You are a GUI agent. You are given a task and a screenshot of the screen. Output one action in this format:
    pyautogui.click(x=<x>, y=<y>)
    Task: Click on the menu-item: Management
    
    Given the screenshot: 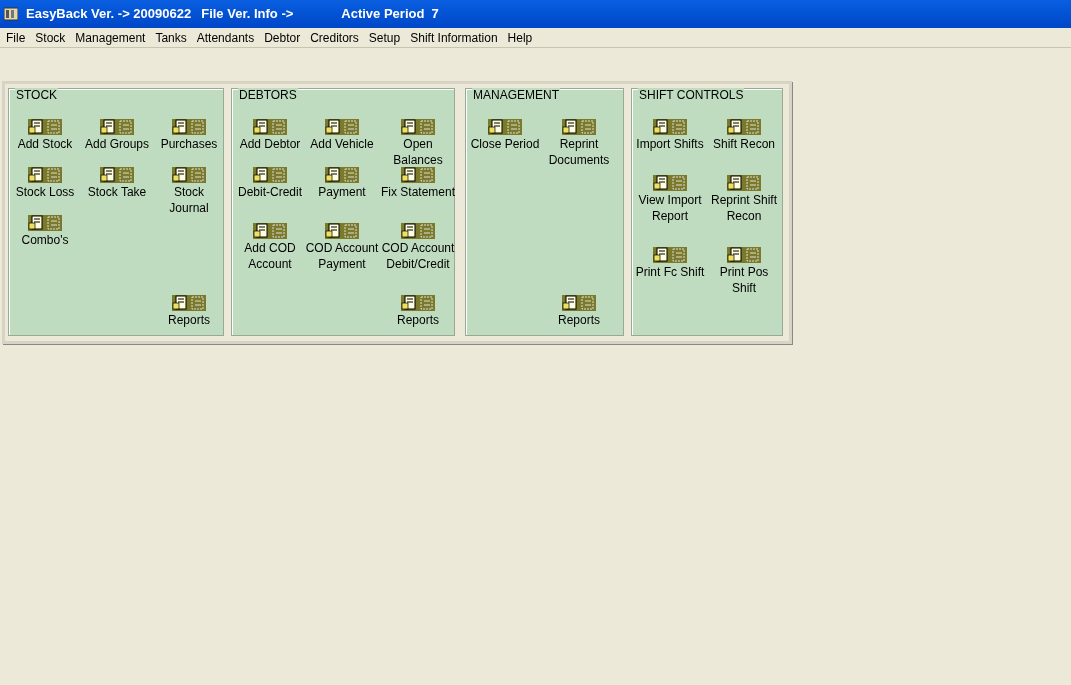 What is the action you would take?
    pyautogui.click(x=110, y=37)
    